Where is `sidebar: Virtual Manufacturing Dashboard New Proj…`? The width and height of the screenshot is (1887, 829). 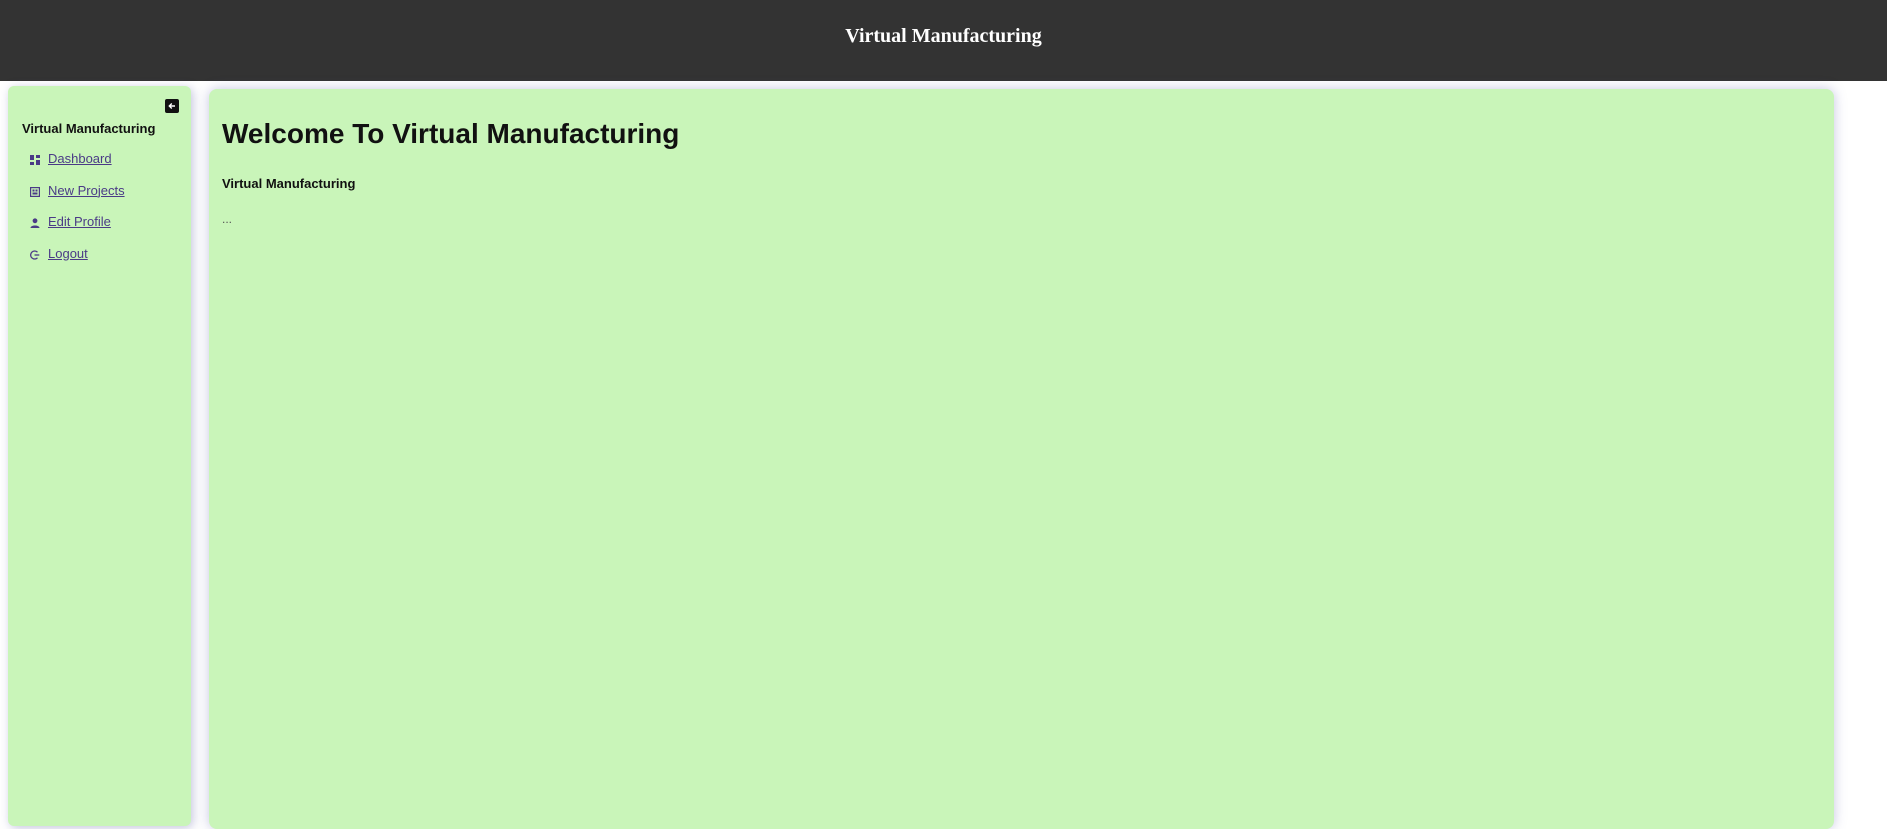
sidebar: Virtual Manufacturing Dashboard New Proj… is located at coordinates (99, 456).